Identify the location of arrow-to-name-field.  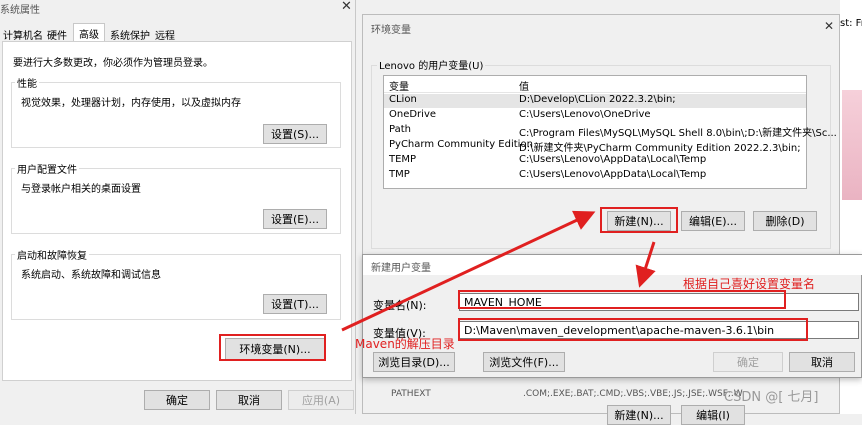
(645, 264).